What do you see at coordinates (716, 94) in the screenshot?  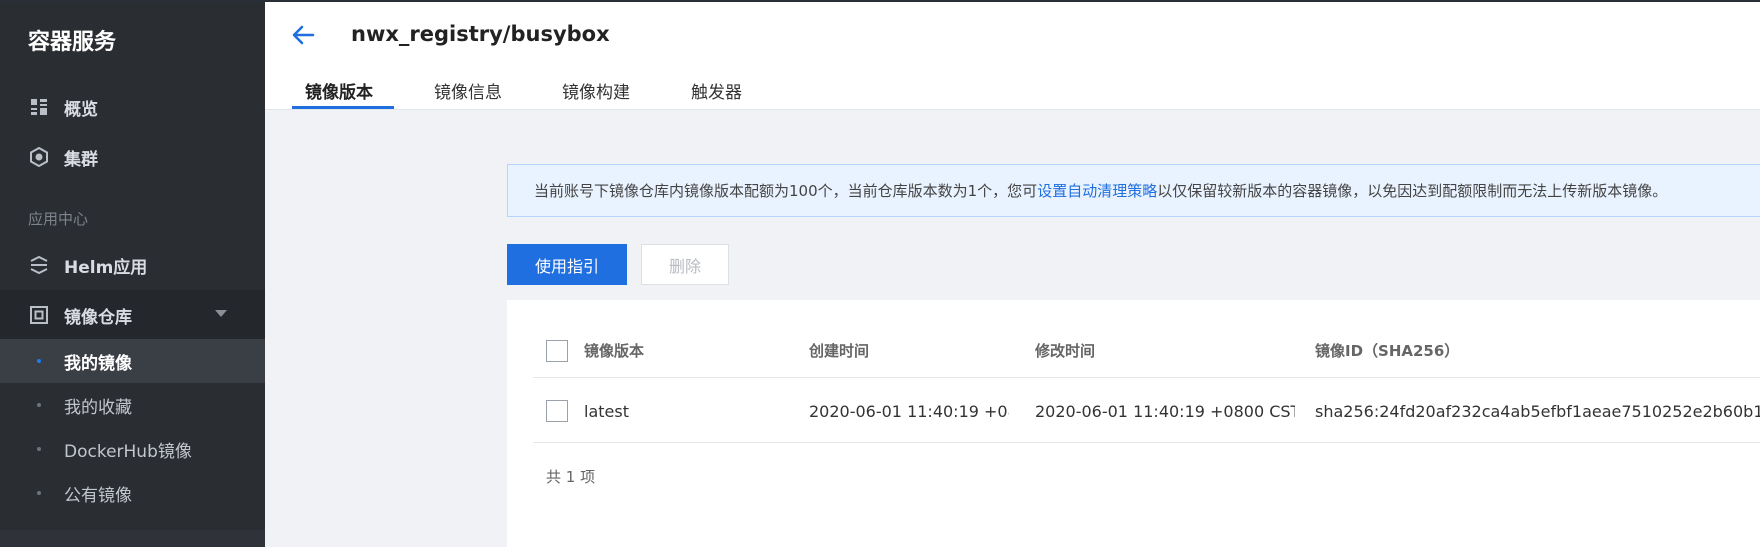 I see `tab-triggers: 触发器` at bounding box center [716, 94].